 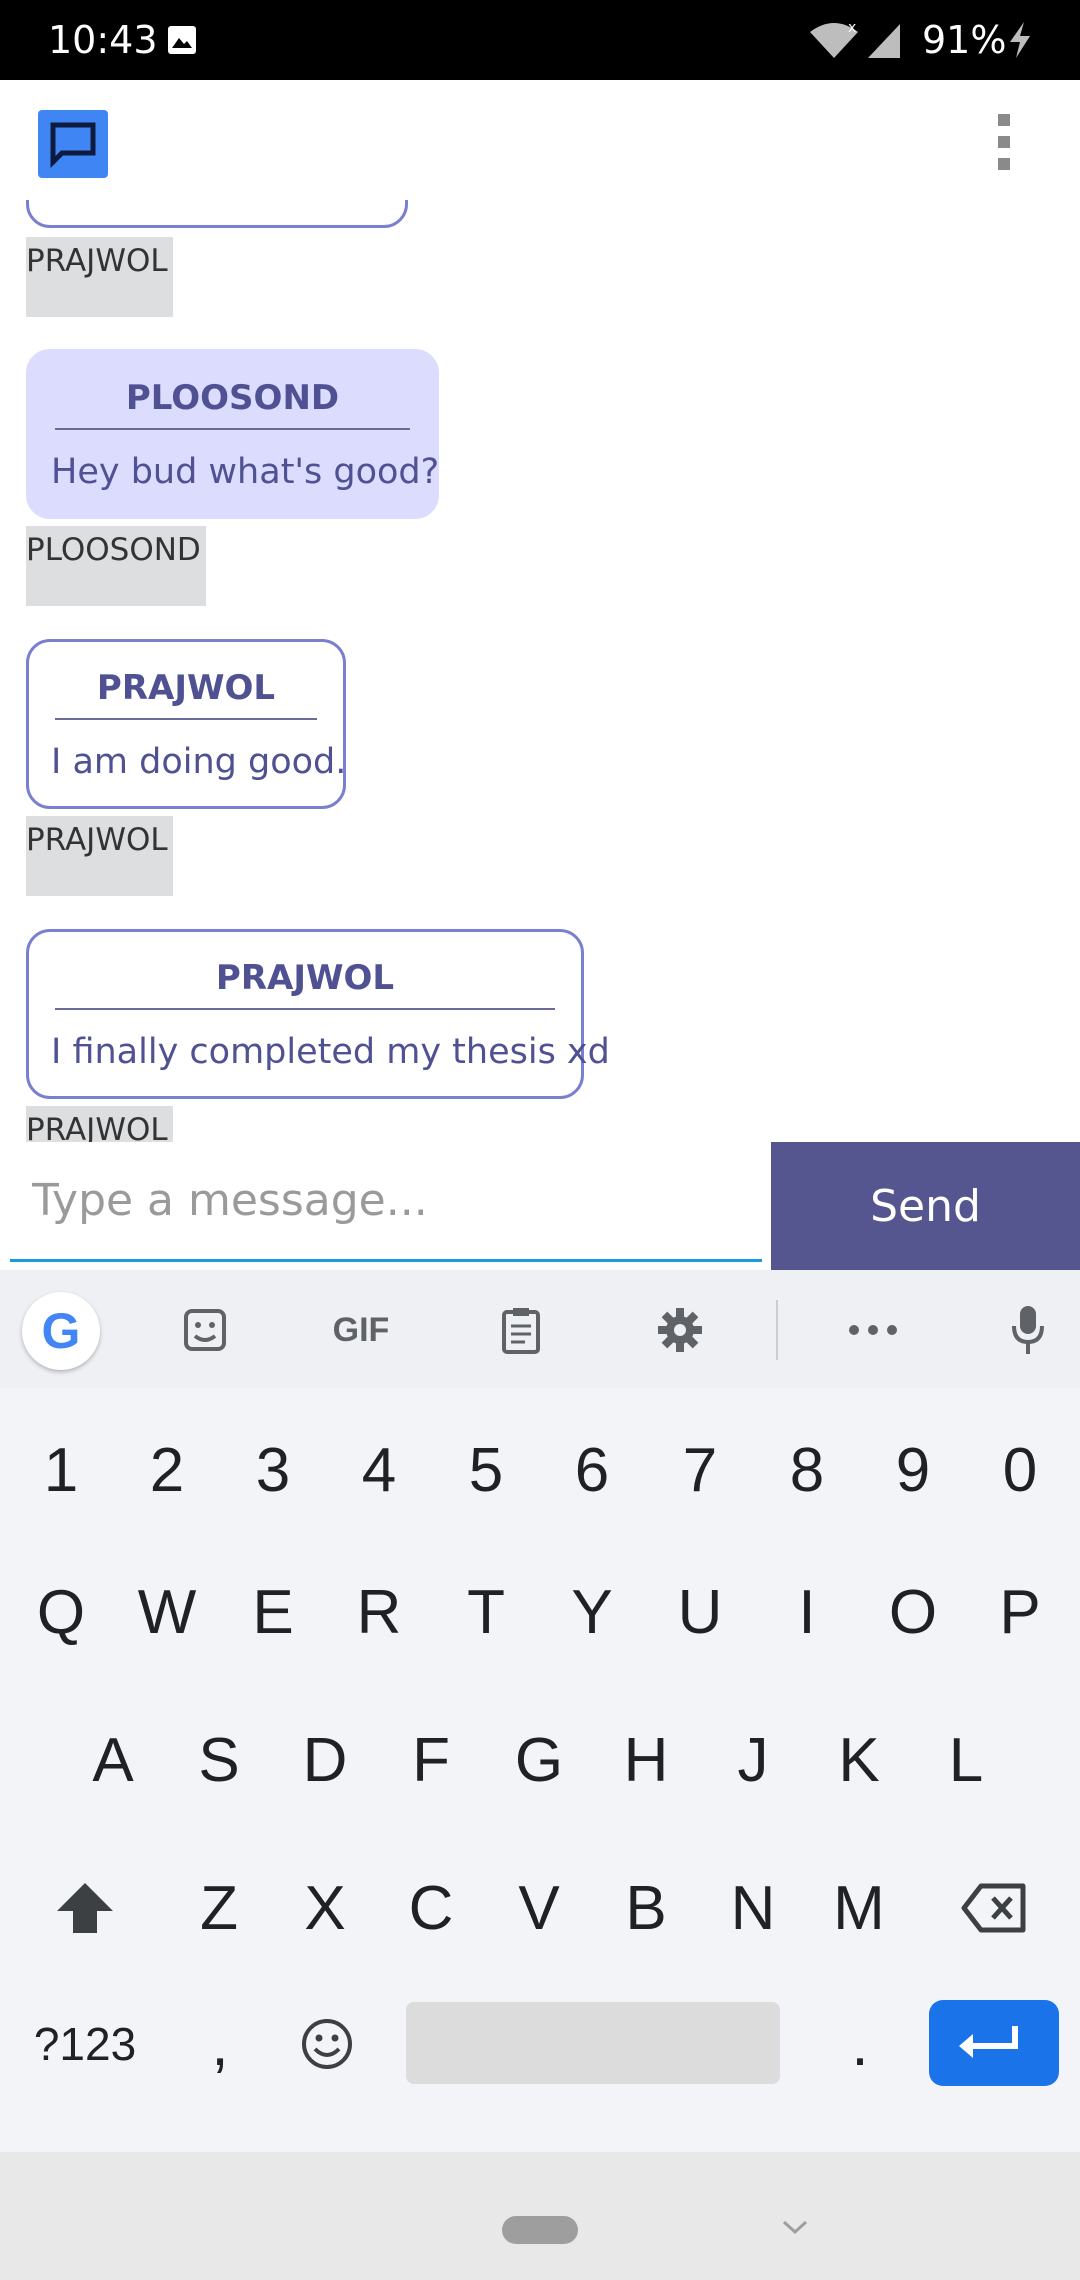 What do you see at coordinates (834, 39) in the screenshot?
I see `wifi-icon: x` at bounding box center [834, 39].